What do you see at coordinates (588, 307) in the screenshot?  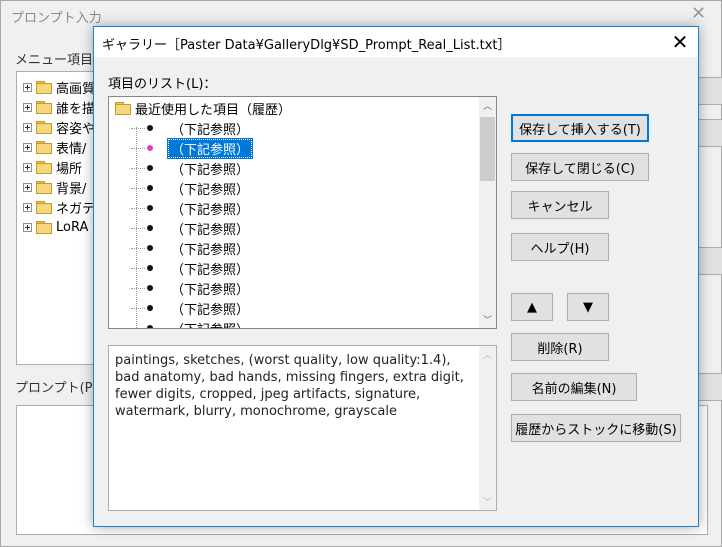 I see `move-down-button: ▼` at bounding box center [588, 307].